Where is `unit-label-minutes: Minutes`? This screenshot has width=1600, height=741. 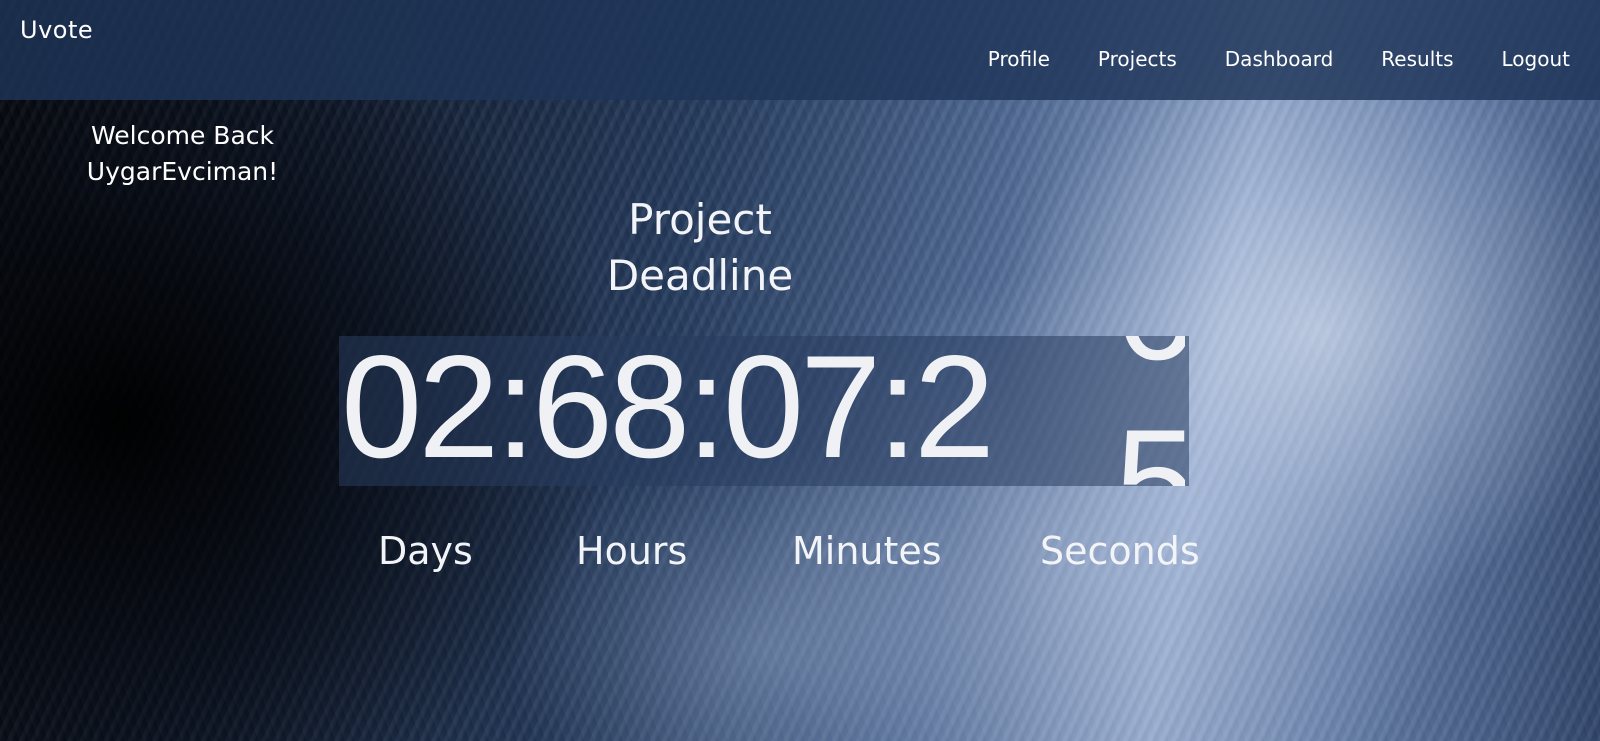 unit-label-minutes: Minutes is located at coordinates (867, 551).